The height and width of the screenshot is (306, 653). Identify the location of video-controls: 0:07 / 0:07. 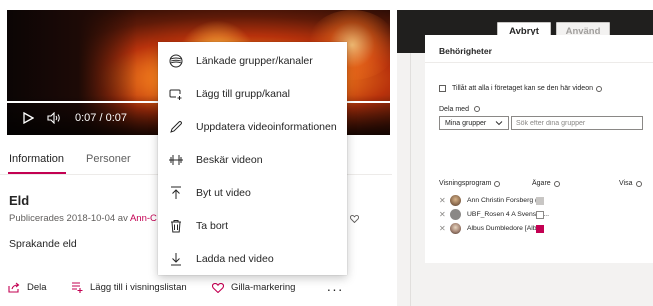
(87, 117).